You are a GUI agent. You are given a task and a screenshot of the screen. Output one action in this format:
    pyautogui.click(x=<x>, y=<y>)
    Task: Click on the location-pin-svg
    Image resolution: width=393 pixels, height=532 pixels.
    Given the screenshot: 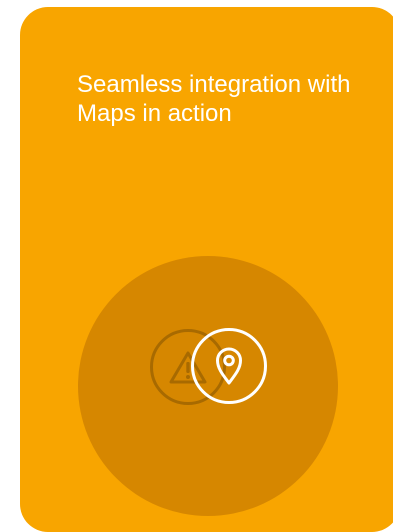 What is the action you would take?
    pyautogui.click(x=229, y=366)
    